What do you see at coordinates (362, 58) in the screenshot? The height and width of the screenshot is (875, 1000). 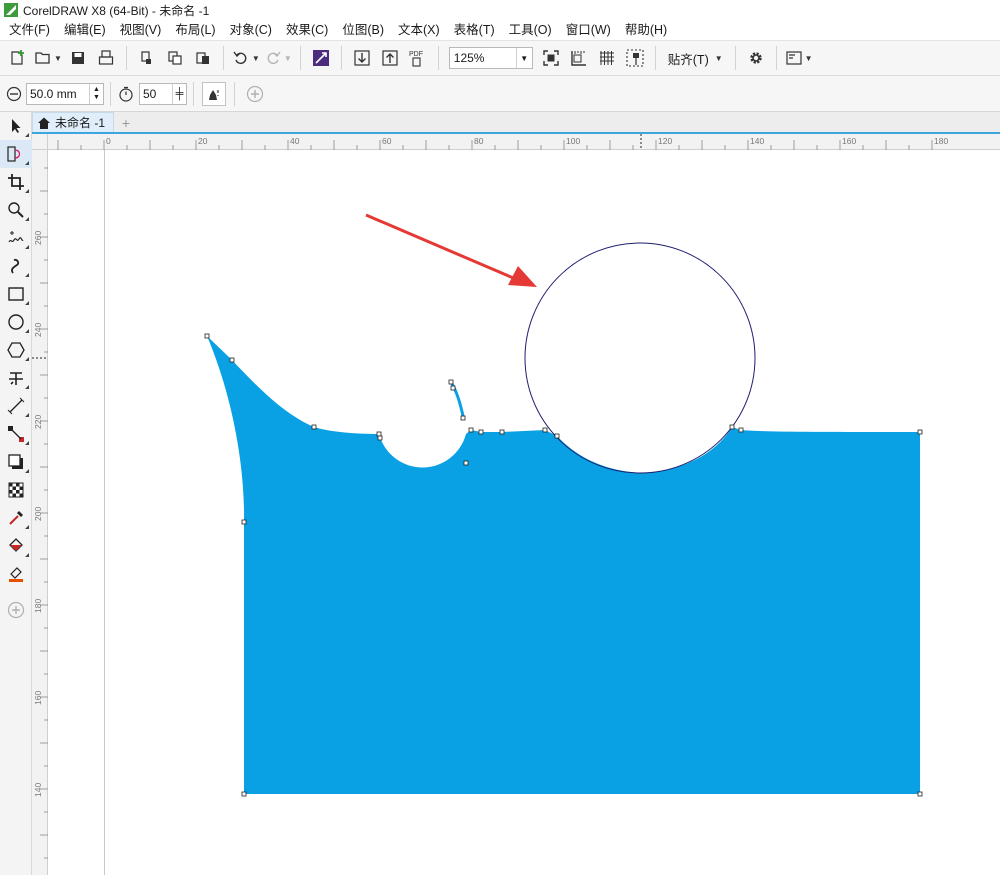 I see `import-button` at bounding box center [362, 58].